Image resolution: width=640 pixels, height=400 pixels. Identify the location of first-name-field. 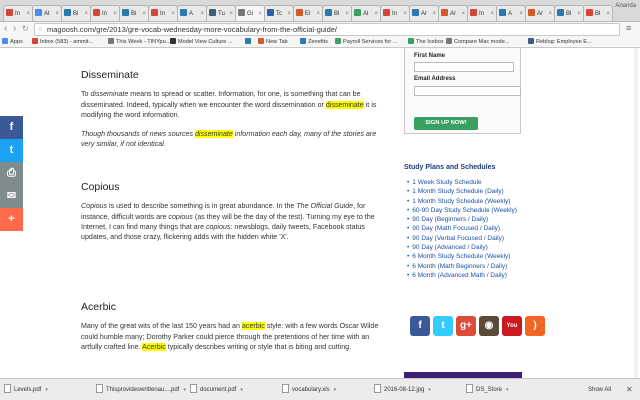
(464, 67).